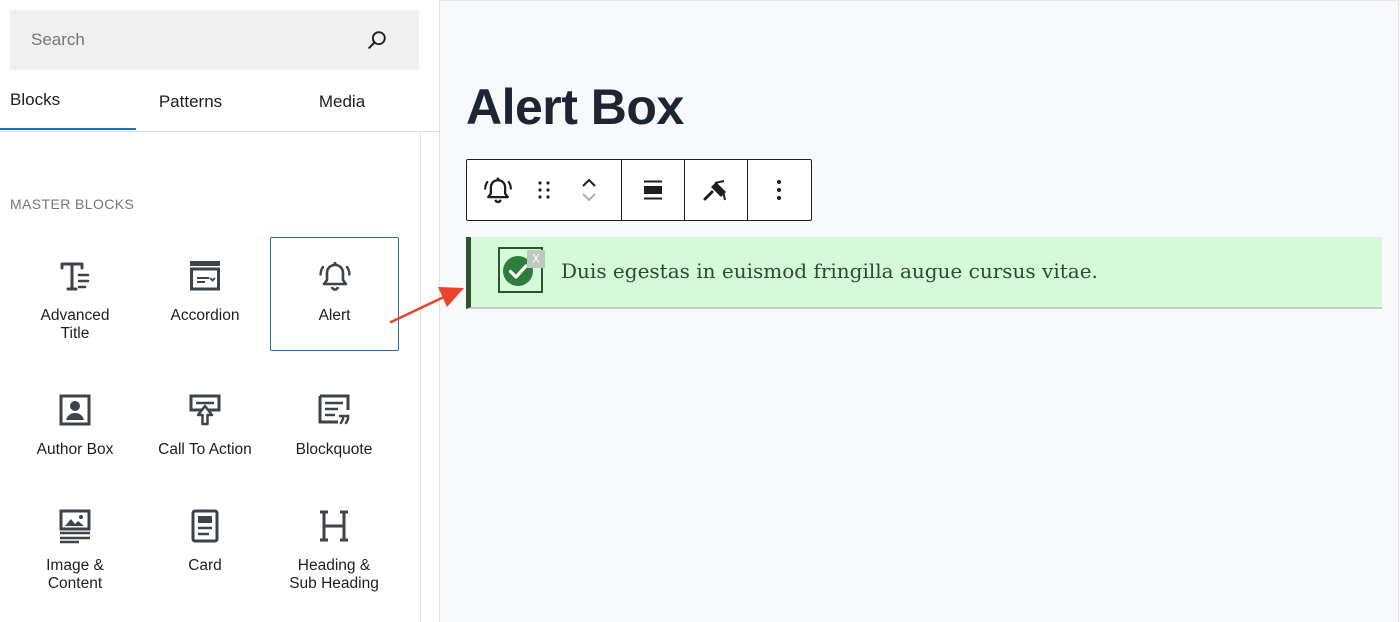  What do you see at coordinates (334, 409) in the screenshot?
I see `blockquote-icon` at bounding box center [334, 409].